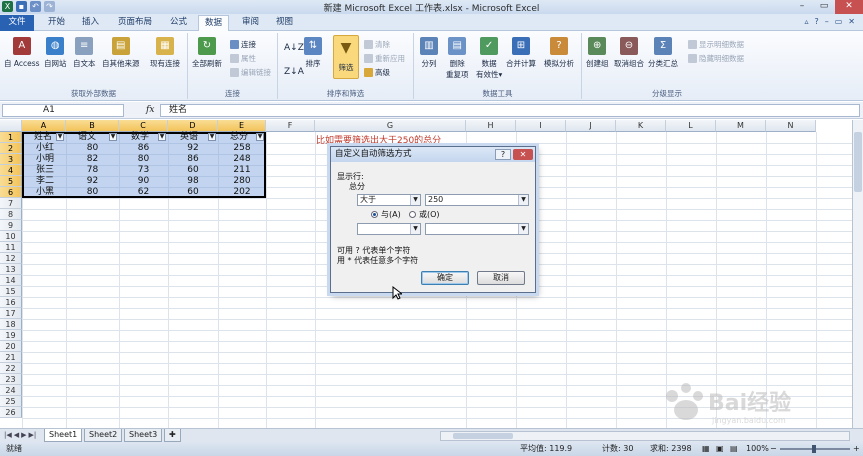  I want to click on remove-duplicates-button: ▤ 删除 重复项, so click(457, 58).